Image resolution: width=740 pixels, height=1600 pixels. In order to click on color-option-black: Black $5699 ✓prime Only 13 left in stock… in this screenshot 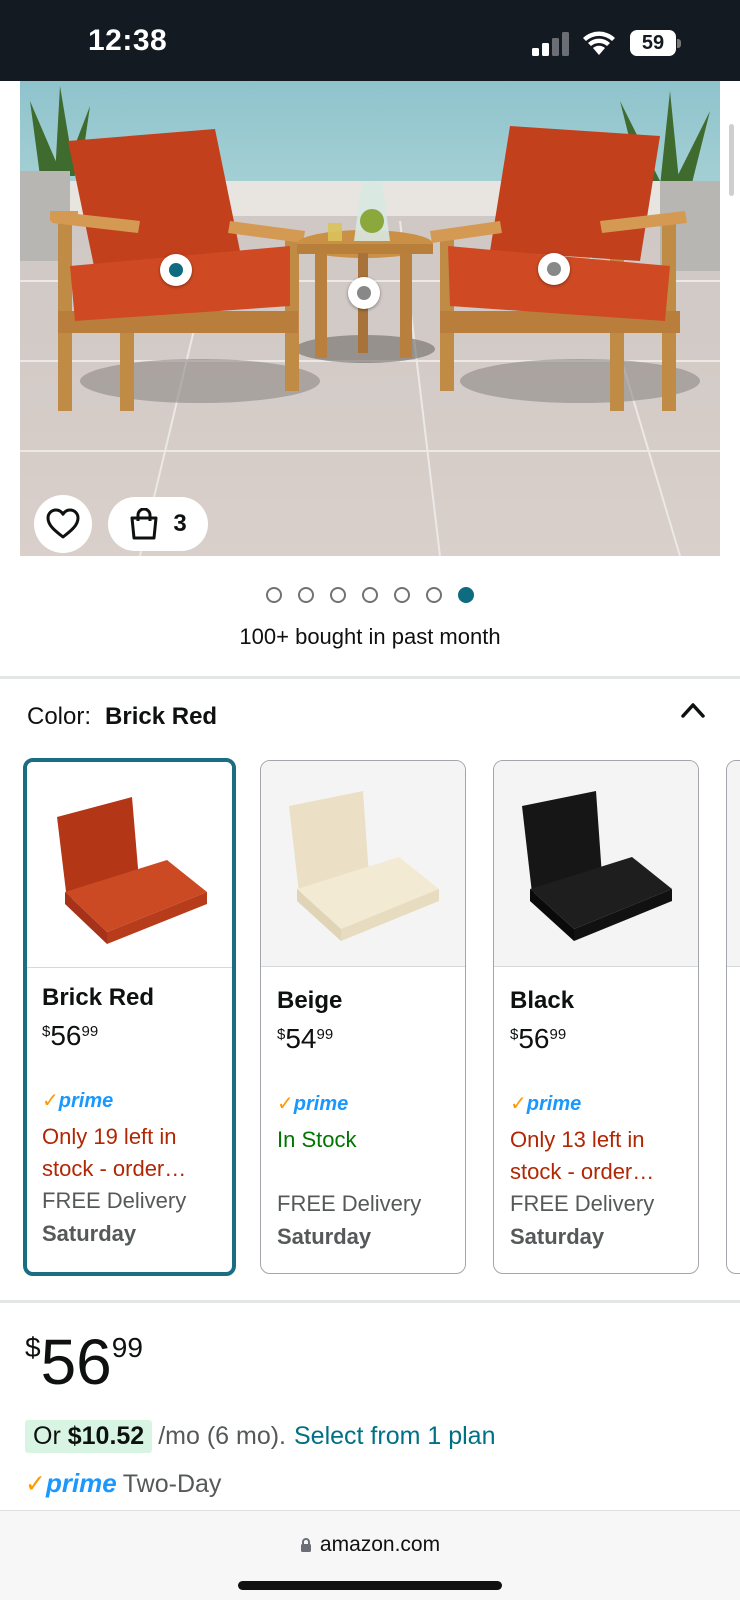, I will do `click(596, 1017)`.